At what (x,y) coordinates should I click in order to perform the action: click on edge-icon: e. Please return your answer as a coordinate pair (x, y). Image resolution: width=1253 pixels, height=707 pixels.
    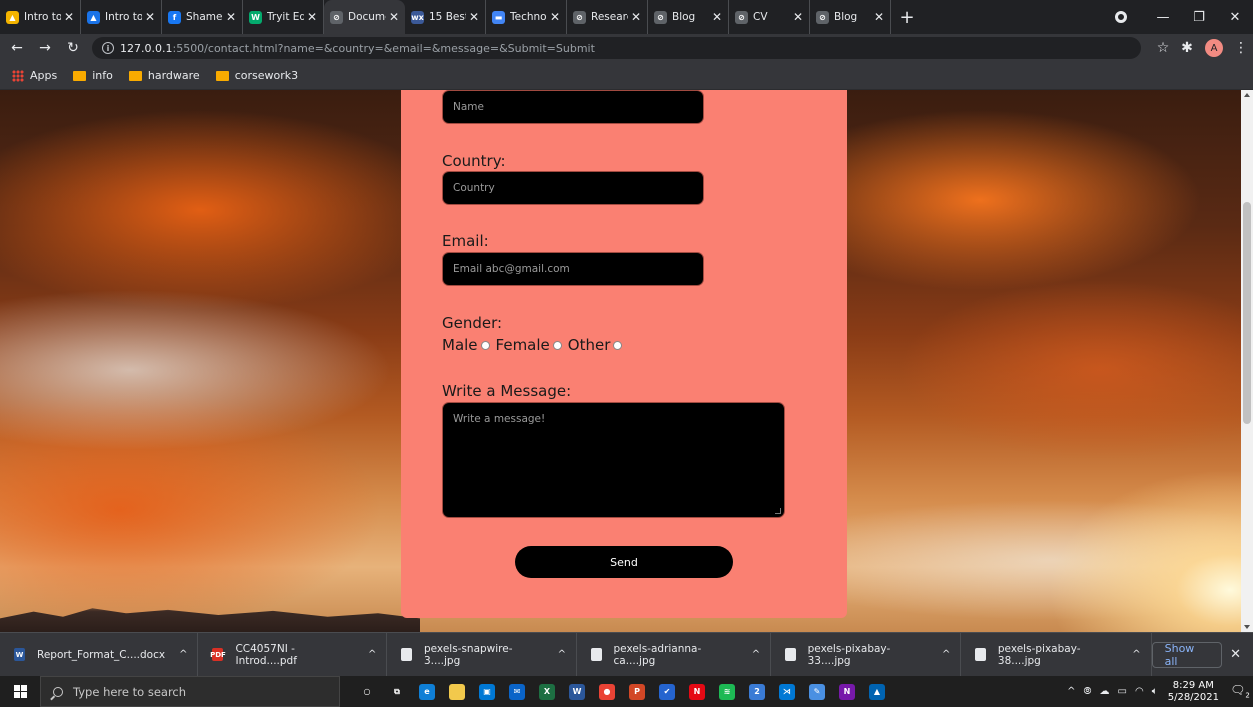
    Looking at the image, I should click on (427, 691).